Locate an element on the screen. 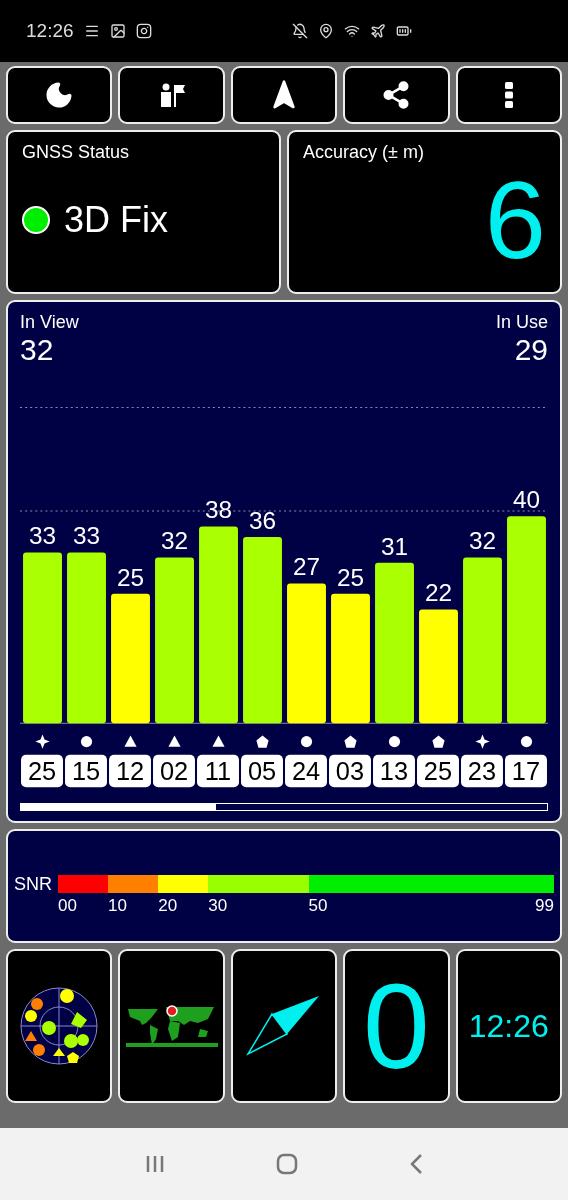 This screenshot has width=568, height=1200. recent-apps-icon is located at coordinates (155, 1164).